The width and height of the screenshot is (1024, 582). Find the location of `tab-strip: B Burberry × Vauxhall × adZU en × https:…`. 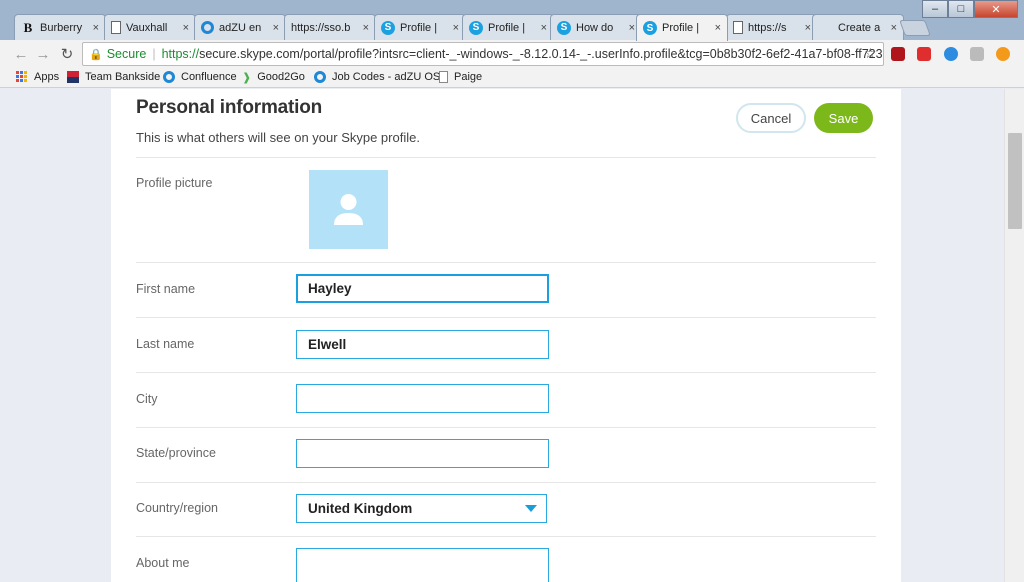

tab-strip: B Burberry × Vauxhall × adZU en × https:… is located at coordinates (512, 20).